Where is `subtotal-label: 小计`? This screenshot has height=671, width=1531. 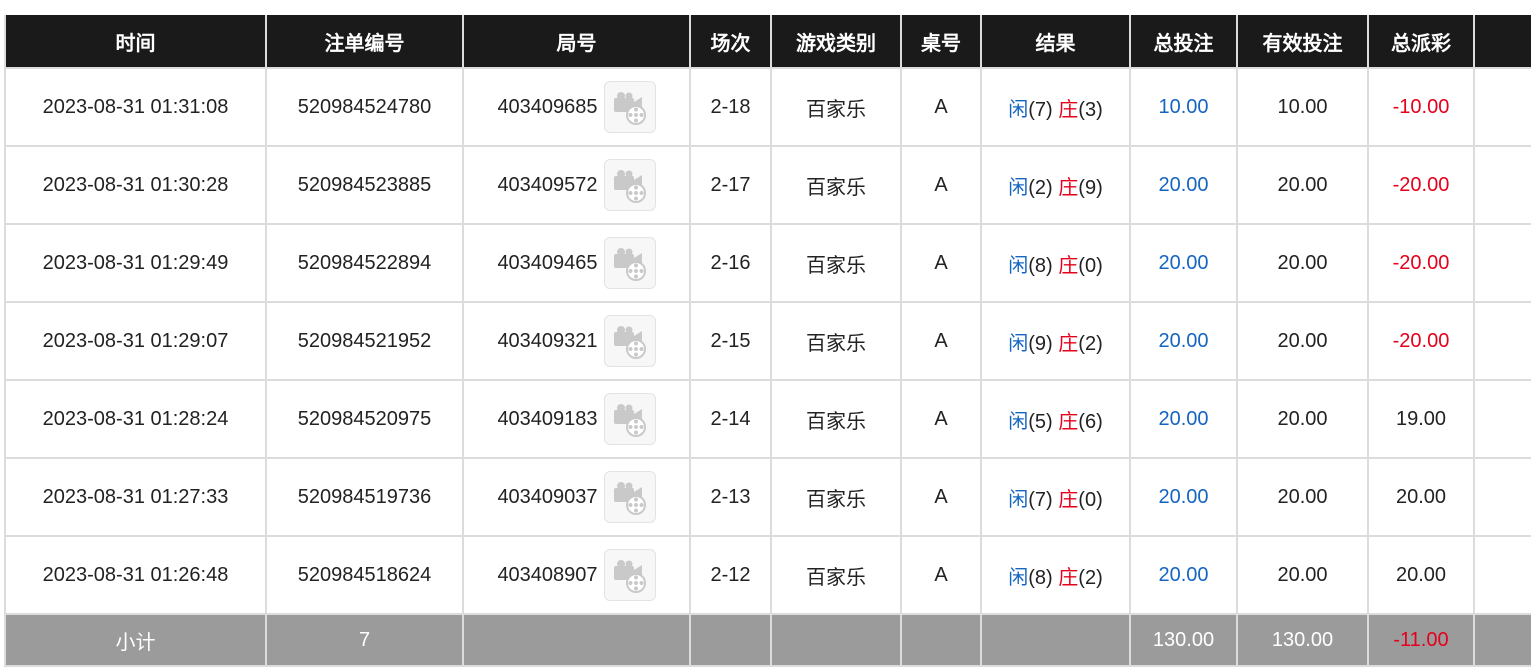 subtotal-label: 小计 is located at coordinates (135, 640).